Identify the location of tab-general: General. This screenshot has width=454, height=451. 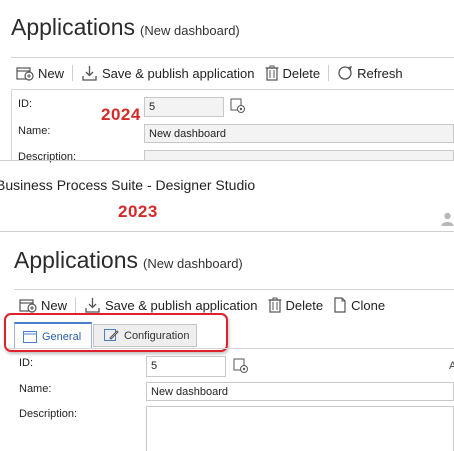
(53, 335).